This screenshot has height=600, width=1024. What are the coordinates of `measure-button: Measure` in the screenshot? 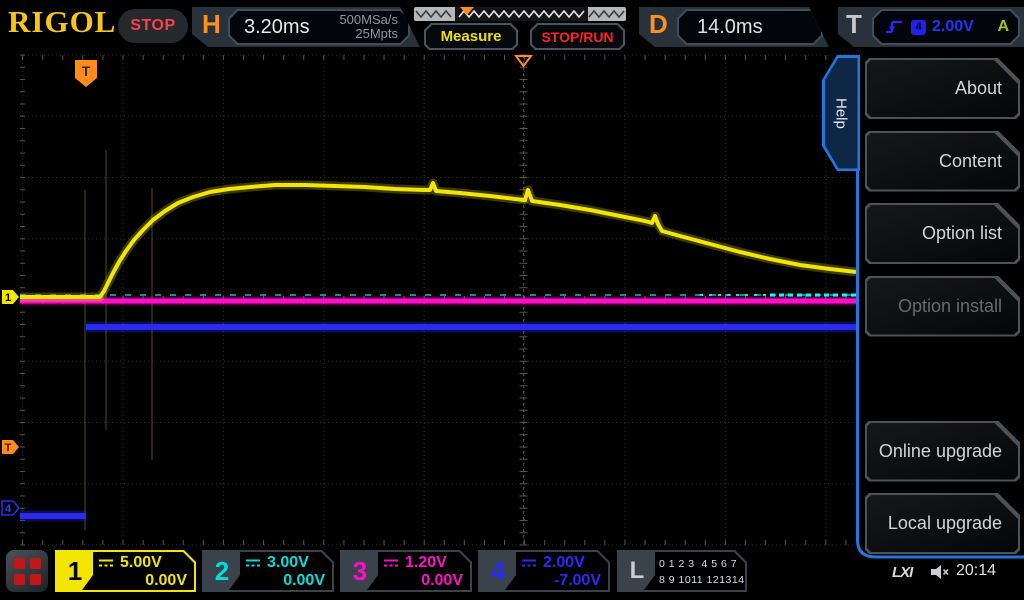 It's located at (471, 36).